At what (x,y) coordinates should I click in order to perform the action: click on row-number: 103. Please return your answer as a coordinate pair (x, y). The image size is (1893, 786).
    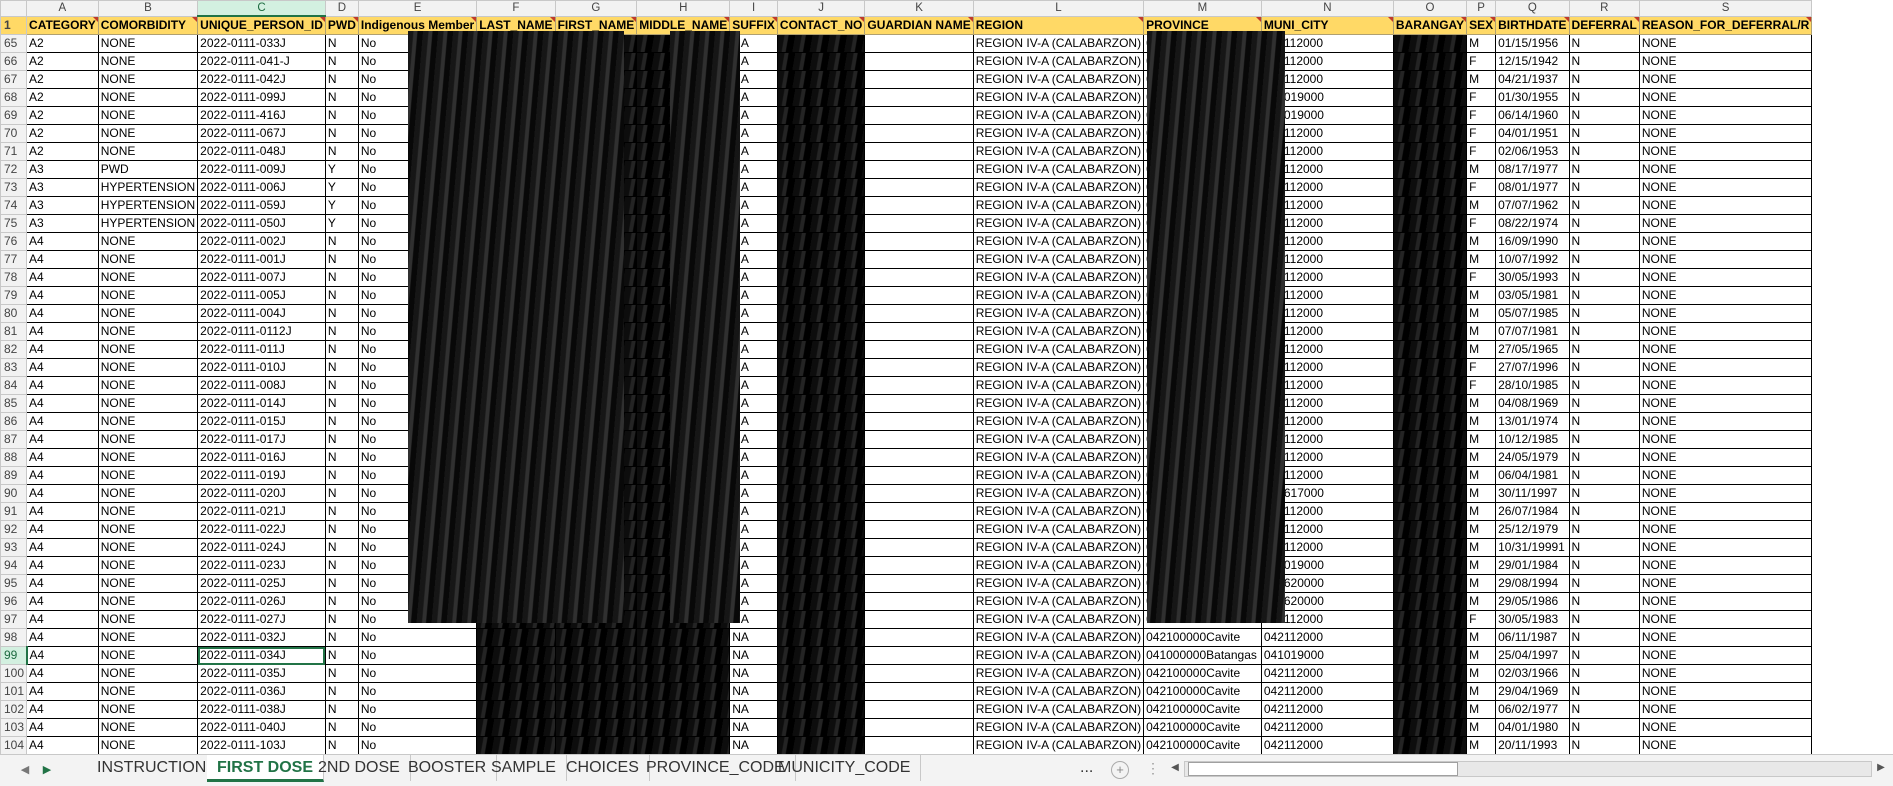
    Looking at the image, I should click on (14, 727).